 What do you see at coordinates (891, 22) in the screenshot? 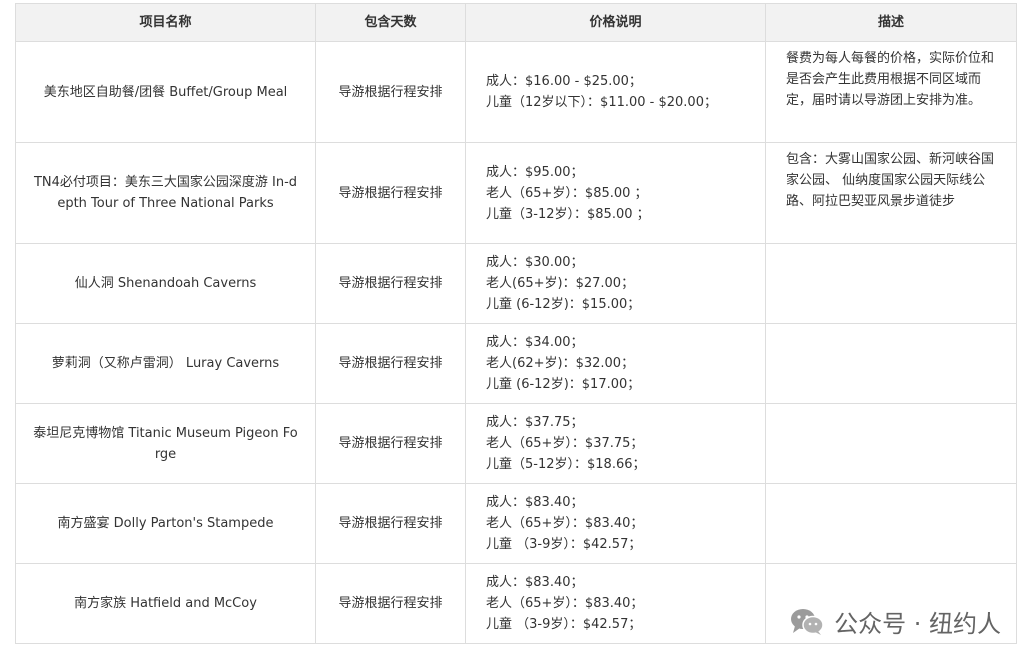
I see `header-description: 描述` at bounding box center [891, 22].